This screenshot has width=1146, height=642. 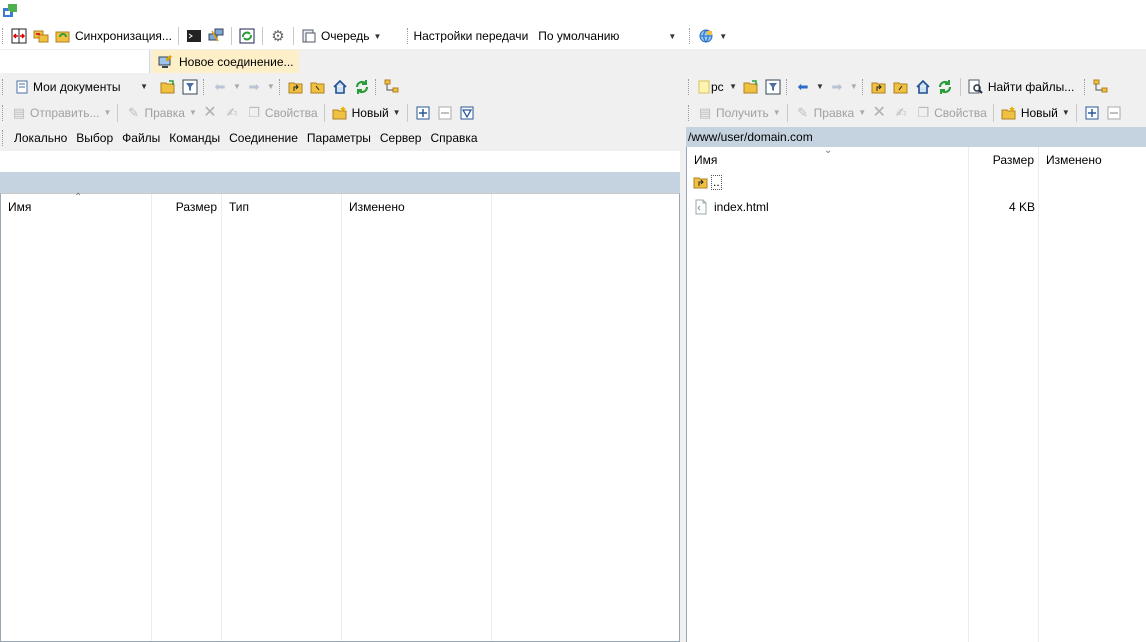 What do you see at coordinates (401, 138) in the screenshot?
I see `menu-remote: Сервер` at bounding box center [401, 138].